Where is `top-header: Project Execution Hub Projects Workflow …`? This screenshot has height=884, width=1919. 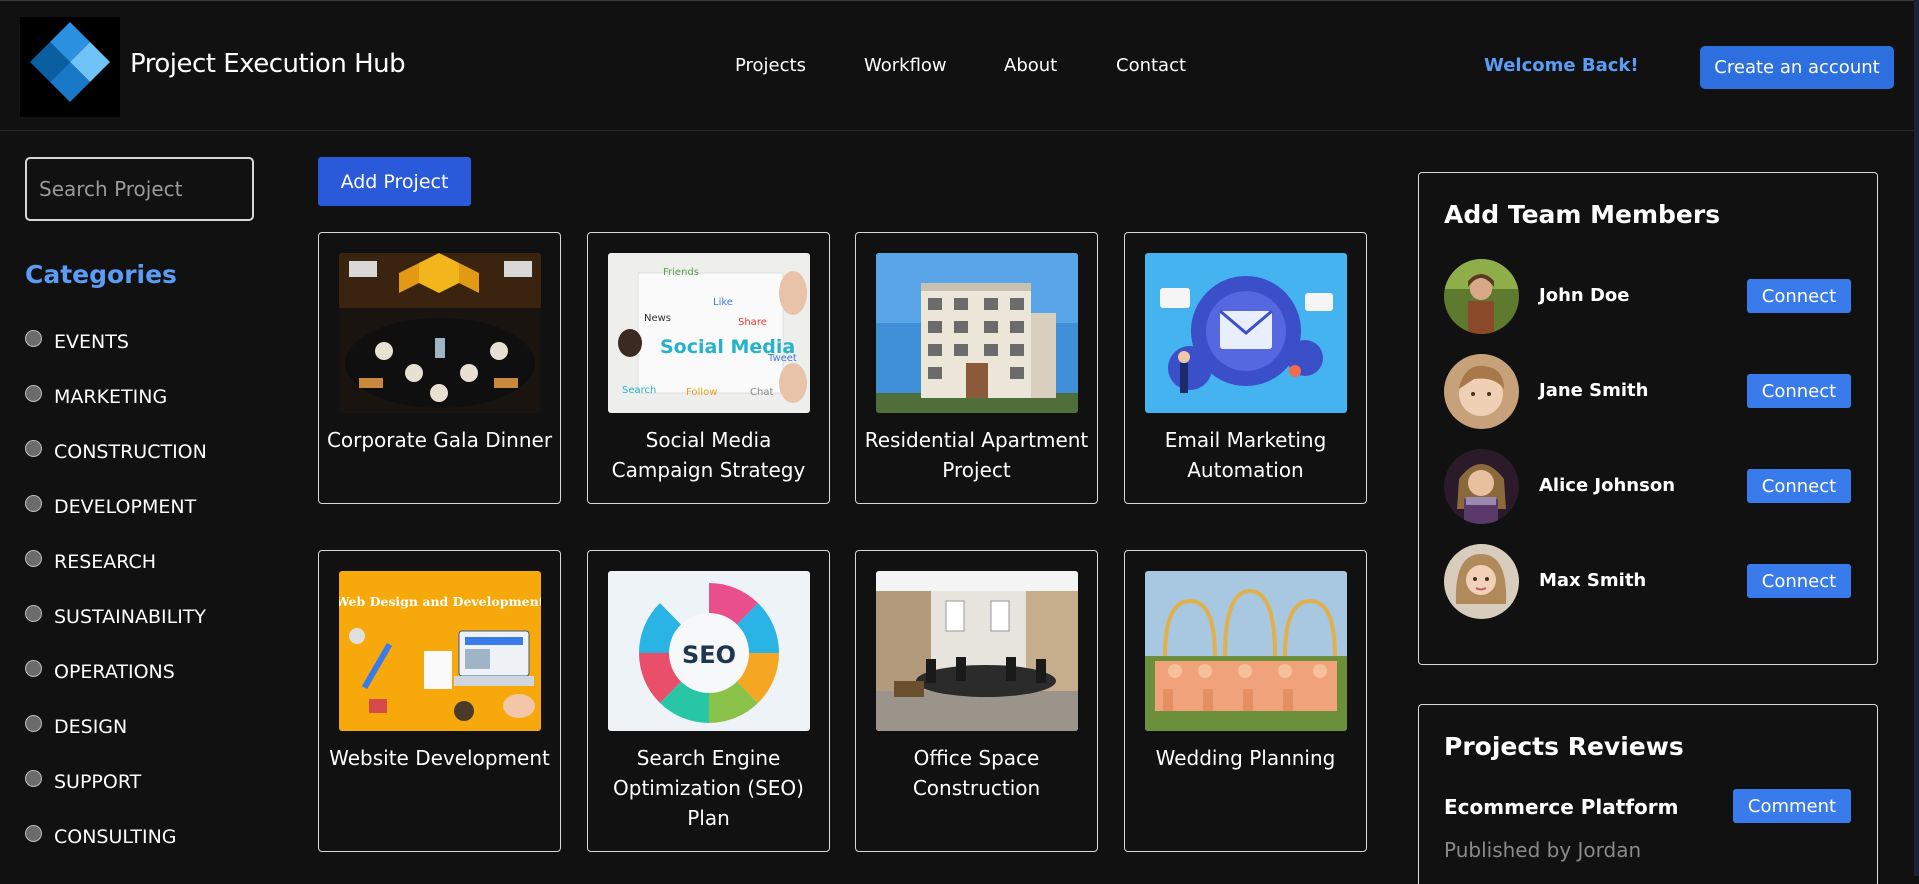
top-header: Project Execution Hub Projects Workflow … is located at coordinates (959, 65).